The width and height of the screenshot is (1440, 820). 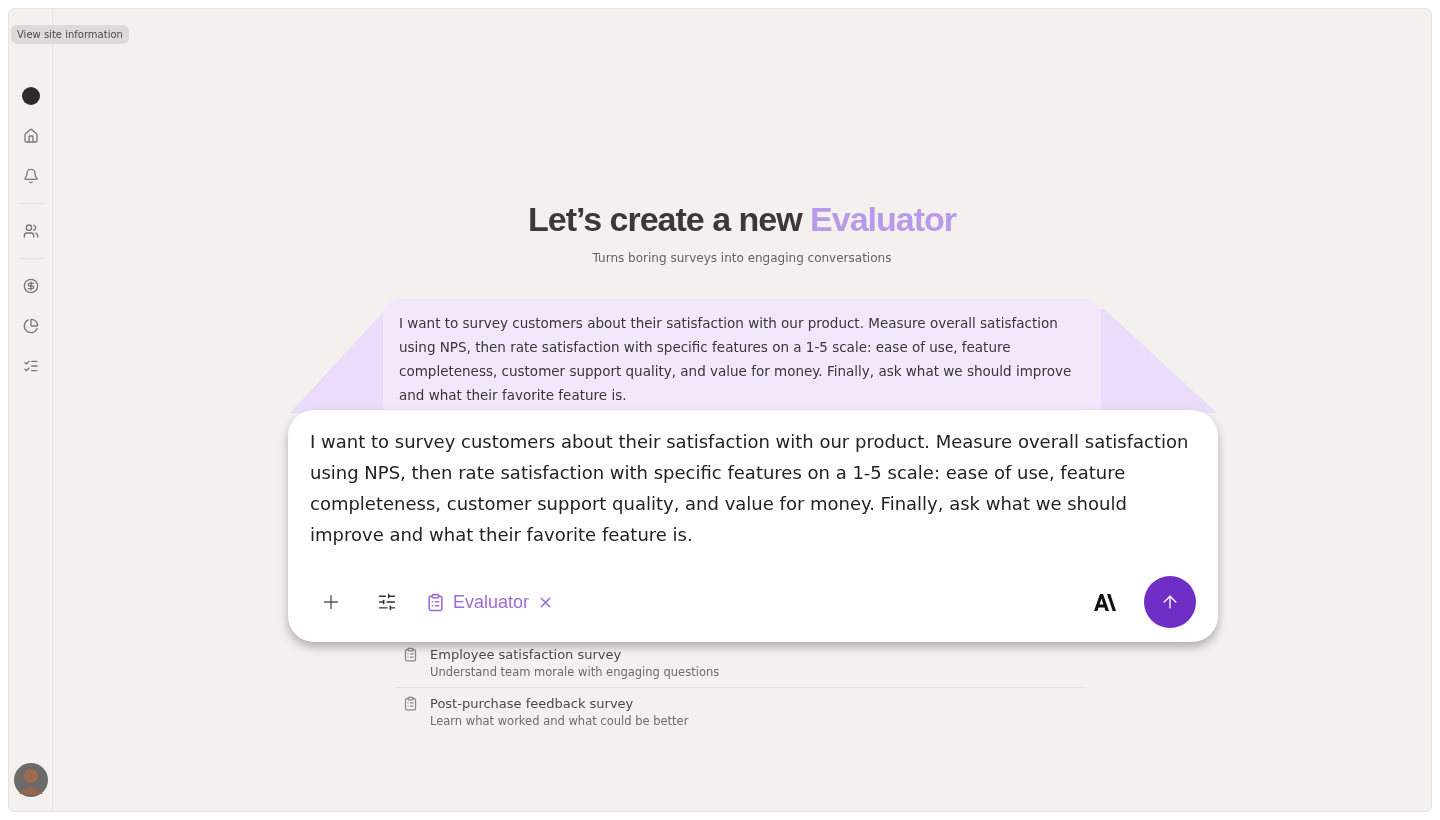 What do you see at coordinates (753, 488) in the screenshot?
I see `prompt-input: I want to survey customers about their satisfaction with our product. Measure overall satisfaction using NPS, then rate satisfaction with specific features on a 1-5 scale: ease of use, feature completeness, customer support quality, and value for money. Finally, ask what we should improve and what their favorite feature is.` at bounding box center [753, 488].